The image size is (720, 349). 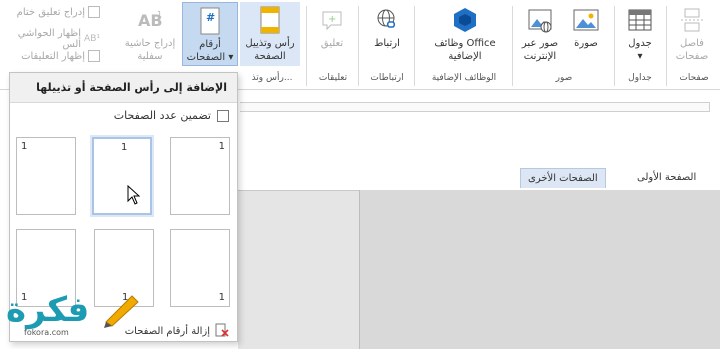 I want to click on comment-button: + تعليق, so click(x=332, y=34).